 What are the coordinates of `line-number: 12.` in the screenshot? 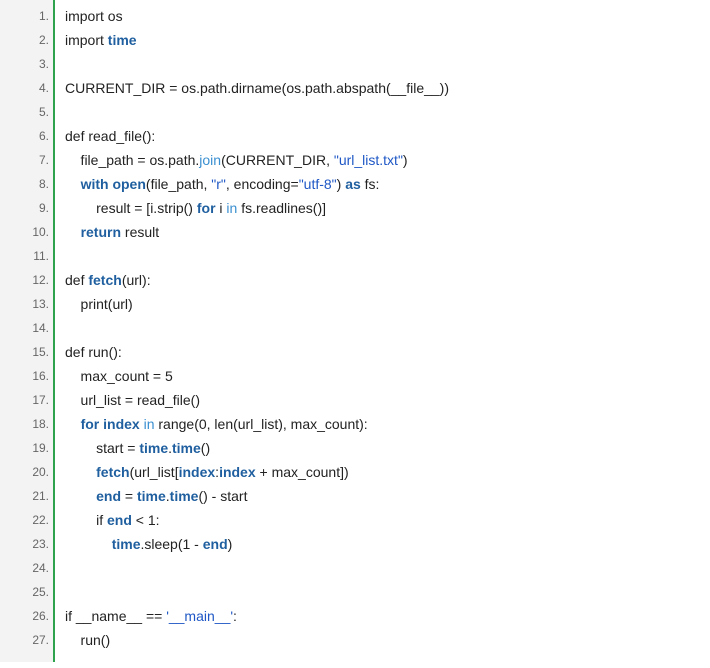 It's located at (40, 280).